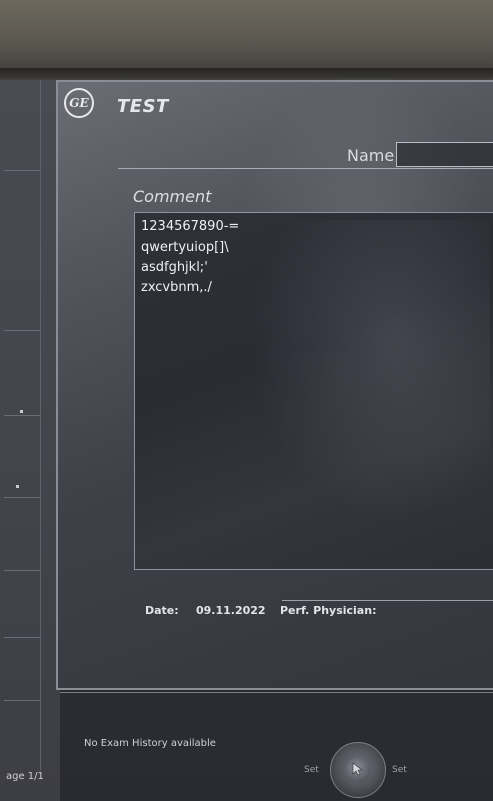  Describe the element at coordinates (190, 226) in the screenshot. I see `comment-line: 1234567890-=` at that location.